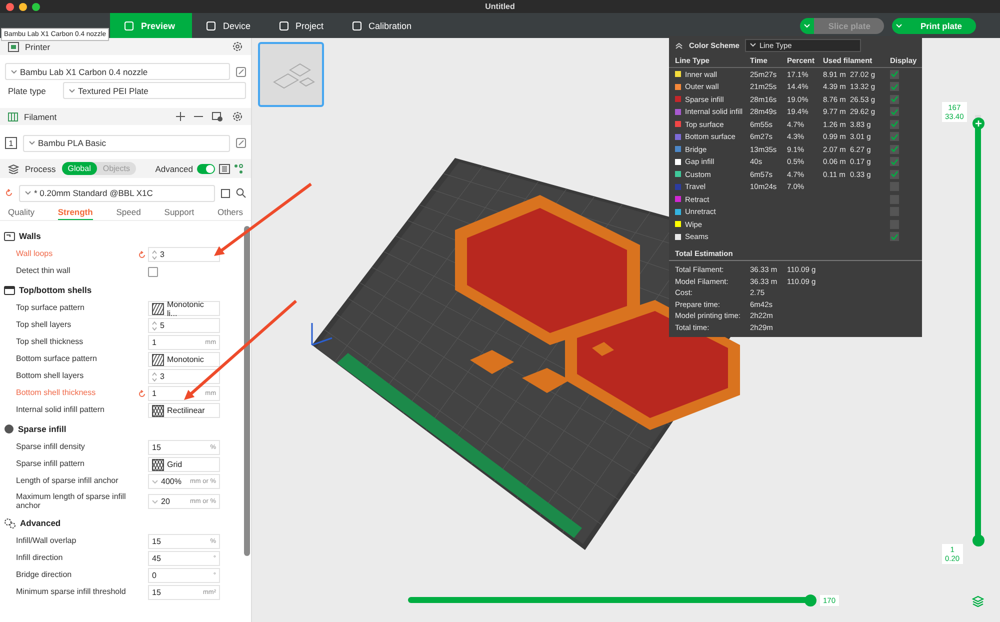 The height and width of the screenshot is (622, 1000). What do you see at coordinates (71, 501) in the screenshot?
I see `setting-label: Maximum length of sparse infill anchor` at bounding box center [71, 501].